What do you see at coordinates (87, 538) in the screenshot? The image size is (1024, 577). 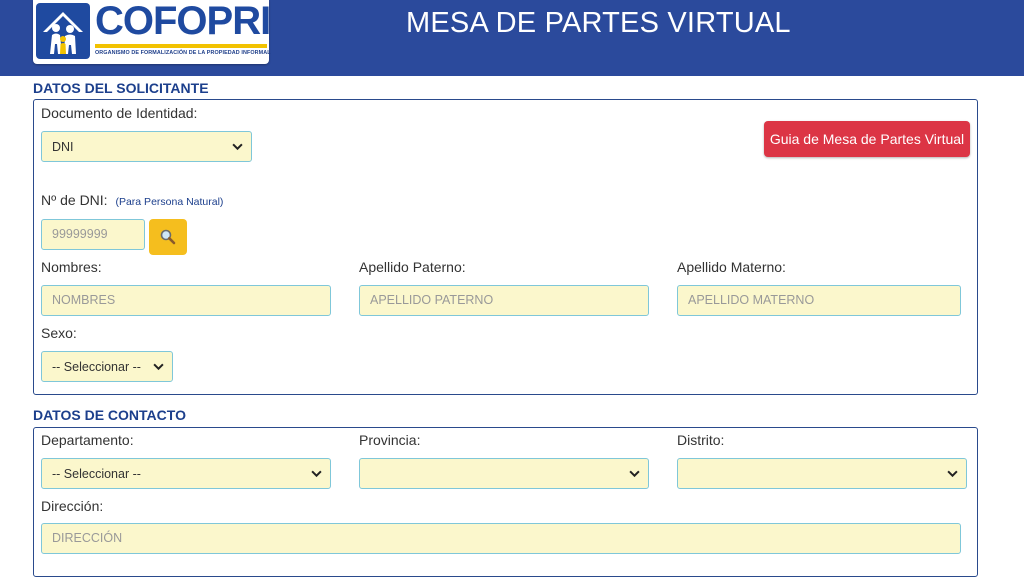 I see `direccion-placeholder: DIRECCIÓN` at bounding box center [87, 538].